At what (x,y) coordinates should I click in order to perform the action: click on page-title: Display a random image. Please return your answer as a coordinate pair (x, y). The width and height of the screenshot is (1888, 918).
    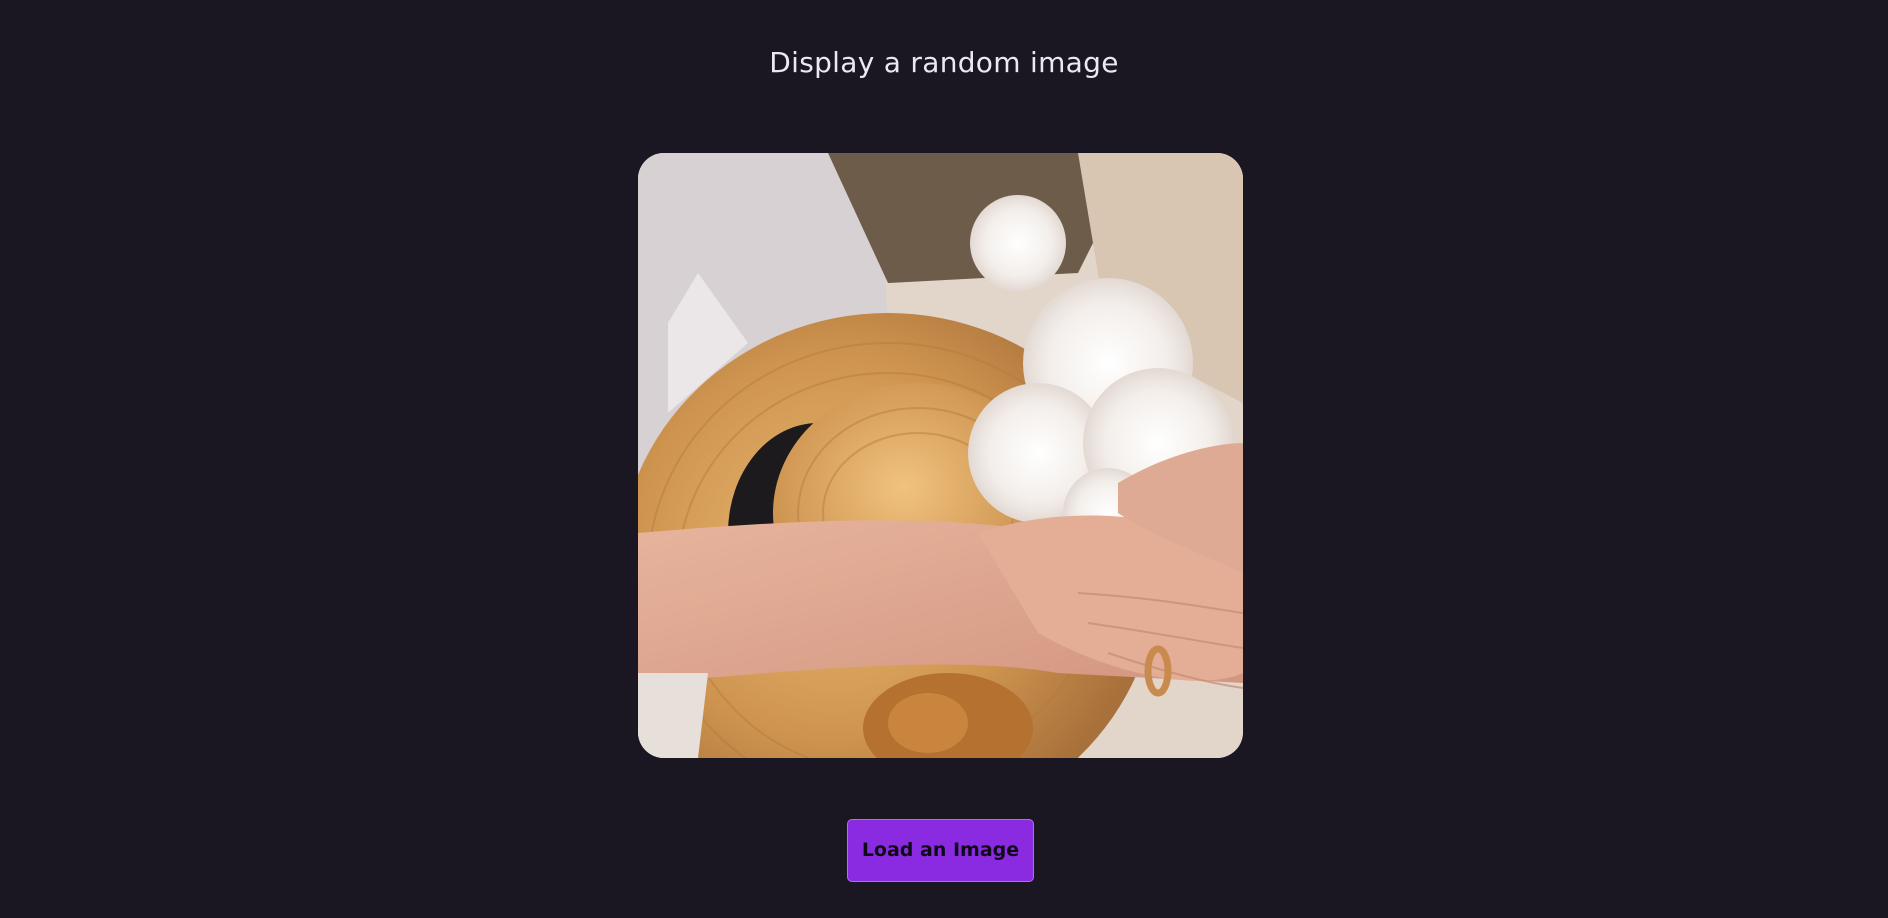
    Looking at the image, I should click on (944, 62).